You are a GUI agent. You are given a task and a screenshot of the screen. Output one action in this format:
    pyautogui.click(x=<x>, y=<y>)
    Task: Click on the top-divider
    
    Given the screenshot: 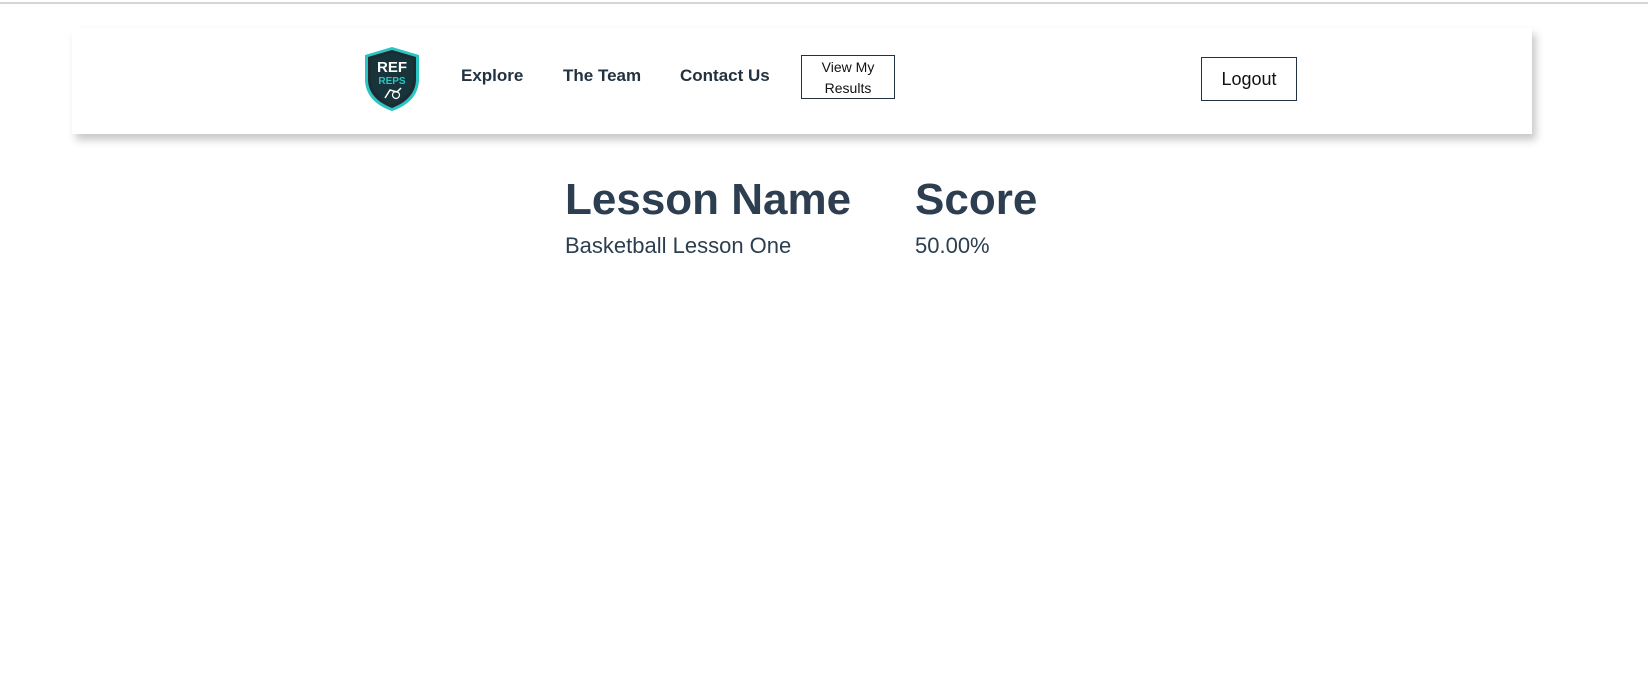 What is the action you would take?
    pyautogui.click(x=824, y=3)
    